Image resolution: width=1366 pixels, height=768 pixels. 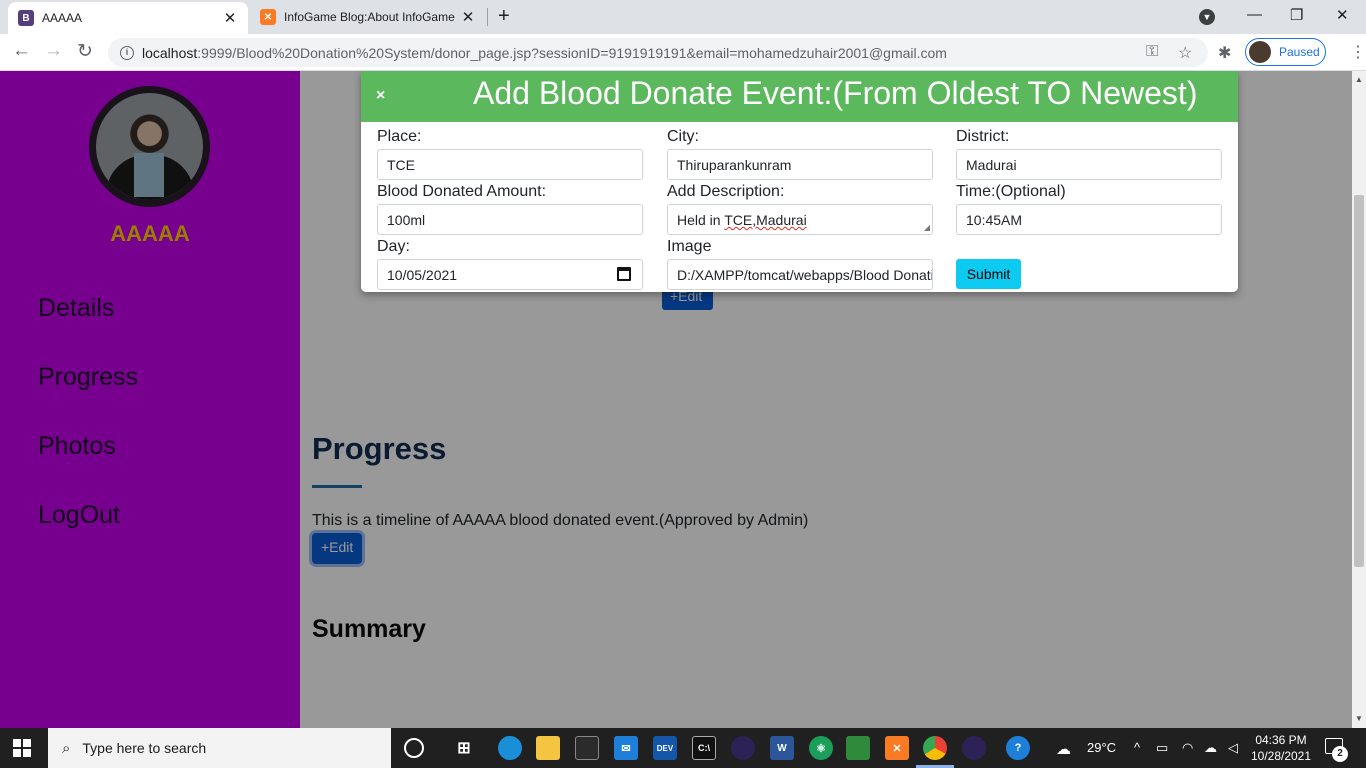 What do you see at coordinates (510, 164) in the screenshot?
I see `place-input: TCE` at bounding box center [510, 164].